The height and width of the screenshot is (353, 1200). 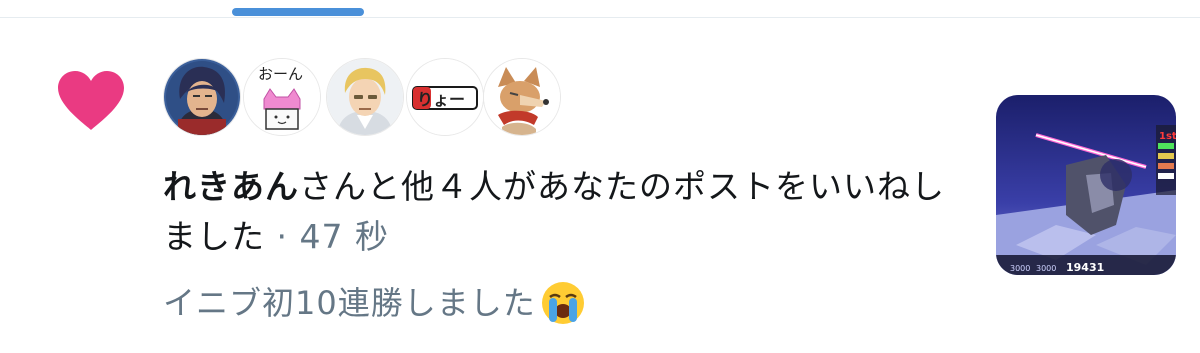 What do you see at coordinates (349, 303) in the screenshot?
I see `post-text: イニブ初10連勝しました` at bounding box center [349, 303].